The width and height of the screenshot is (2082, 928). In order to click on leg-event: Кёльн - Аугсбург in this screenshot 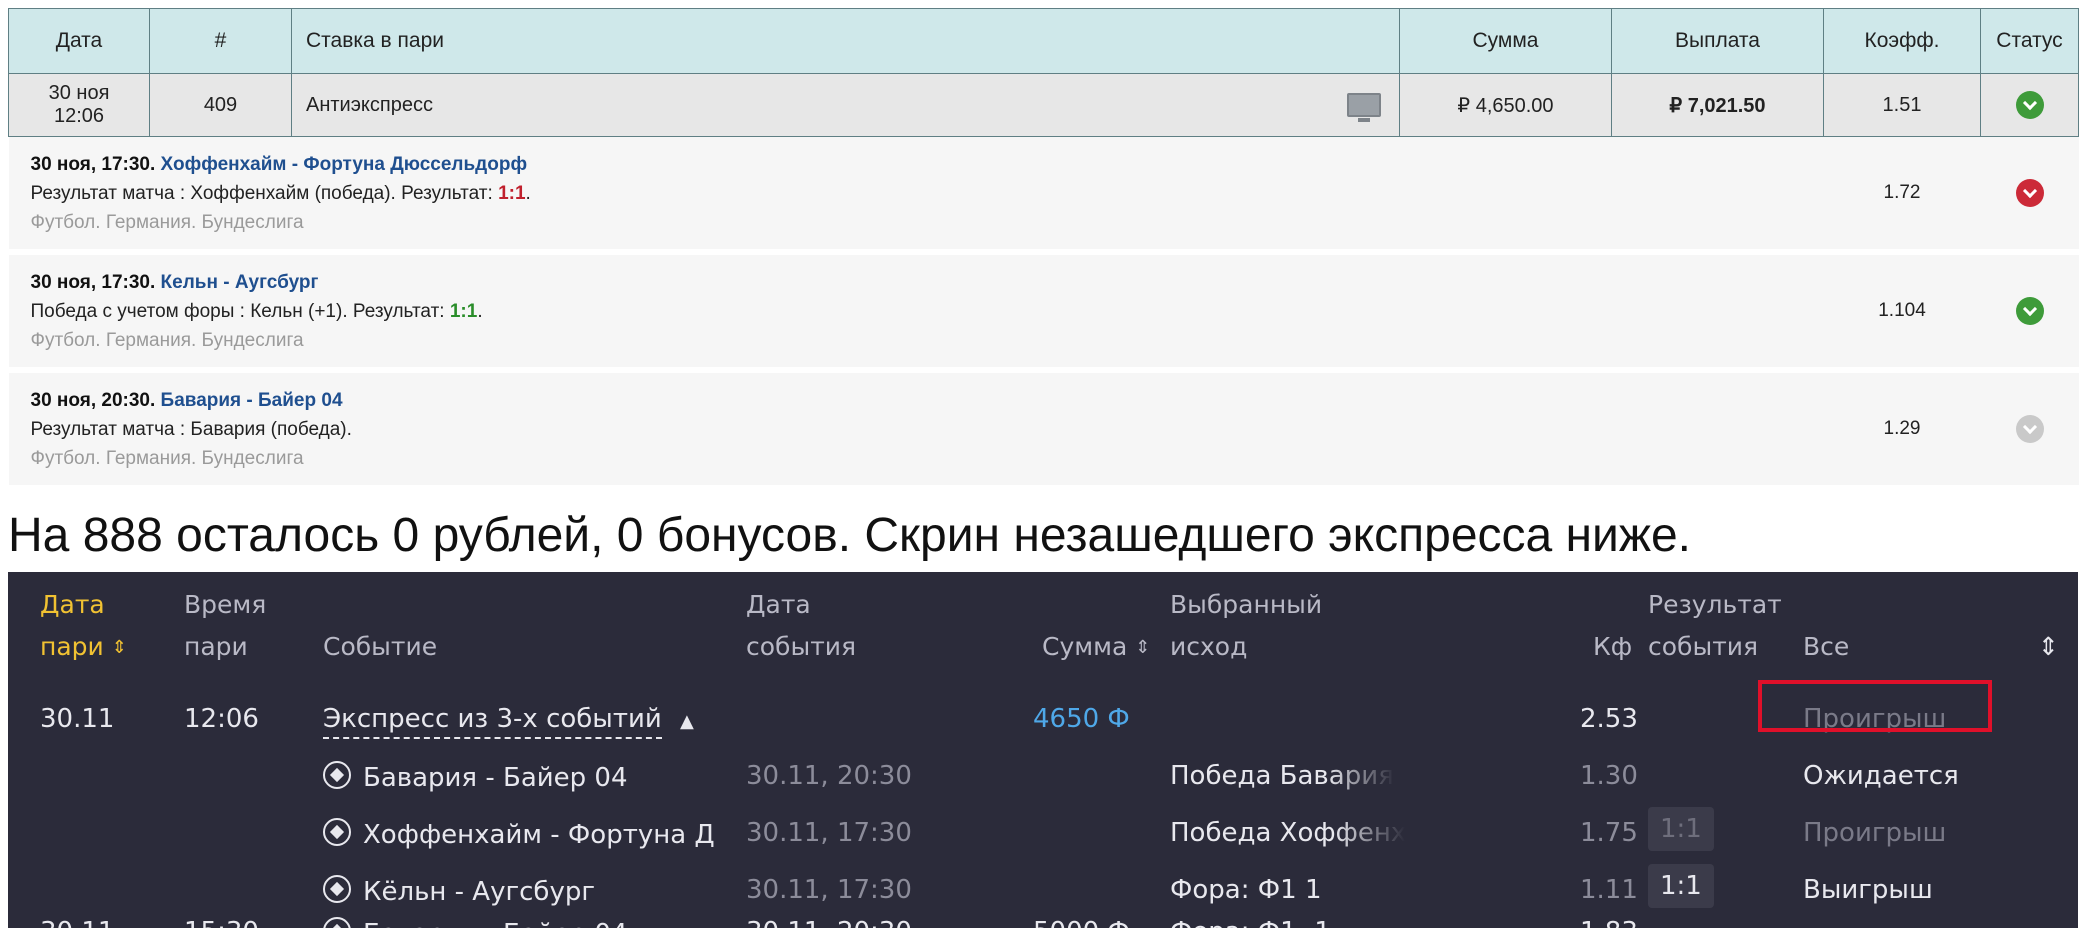, I will do `click(459, 891)`.